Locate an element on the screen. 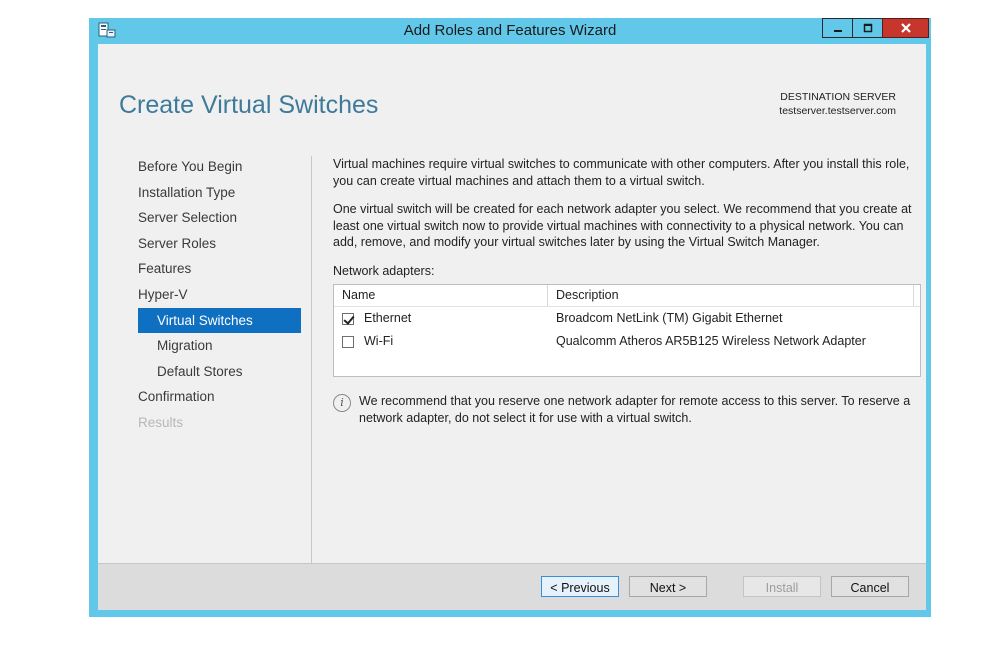 The image size is (1000, 655). info-icon: i is located at coordinates (342, 403).